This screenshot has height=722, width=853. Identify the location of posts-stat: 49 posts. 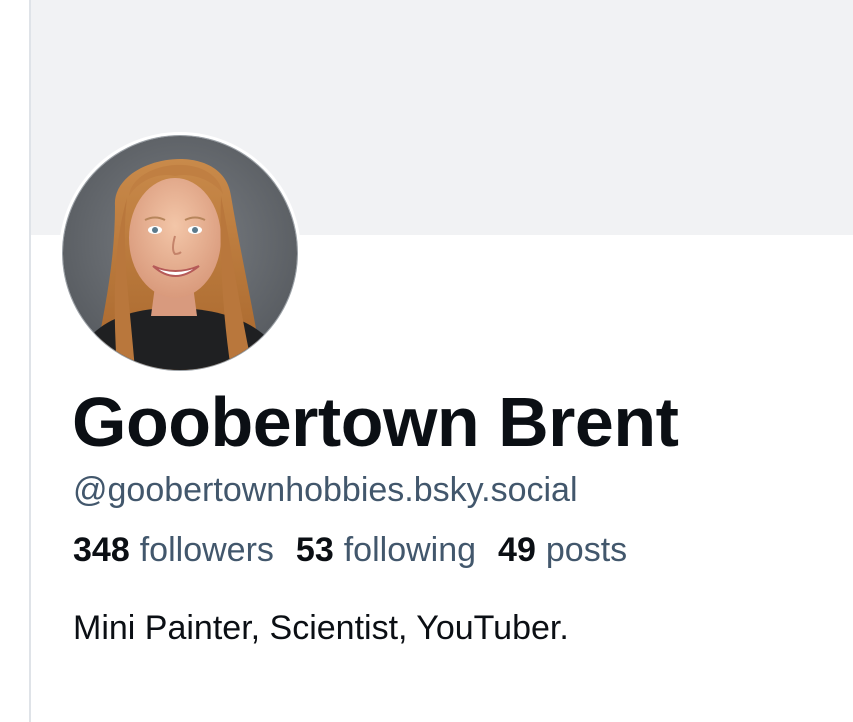
(562, 550).